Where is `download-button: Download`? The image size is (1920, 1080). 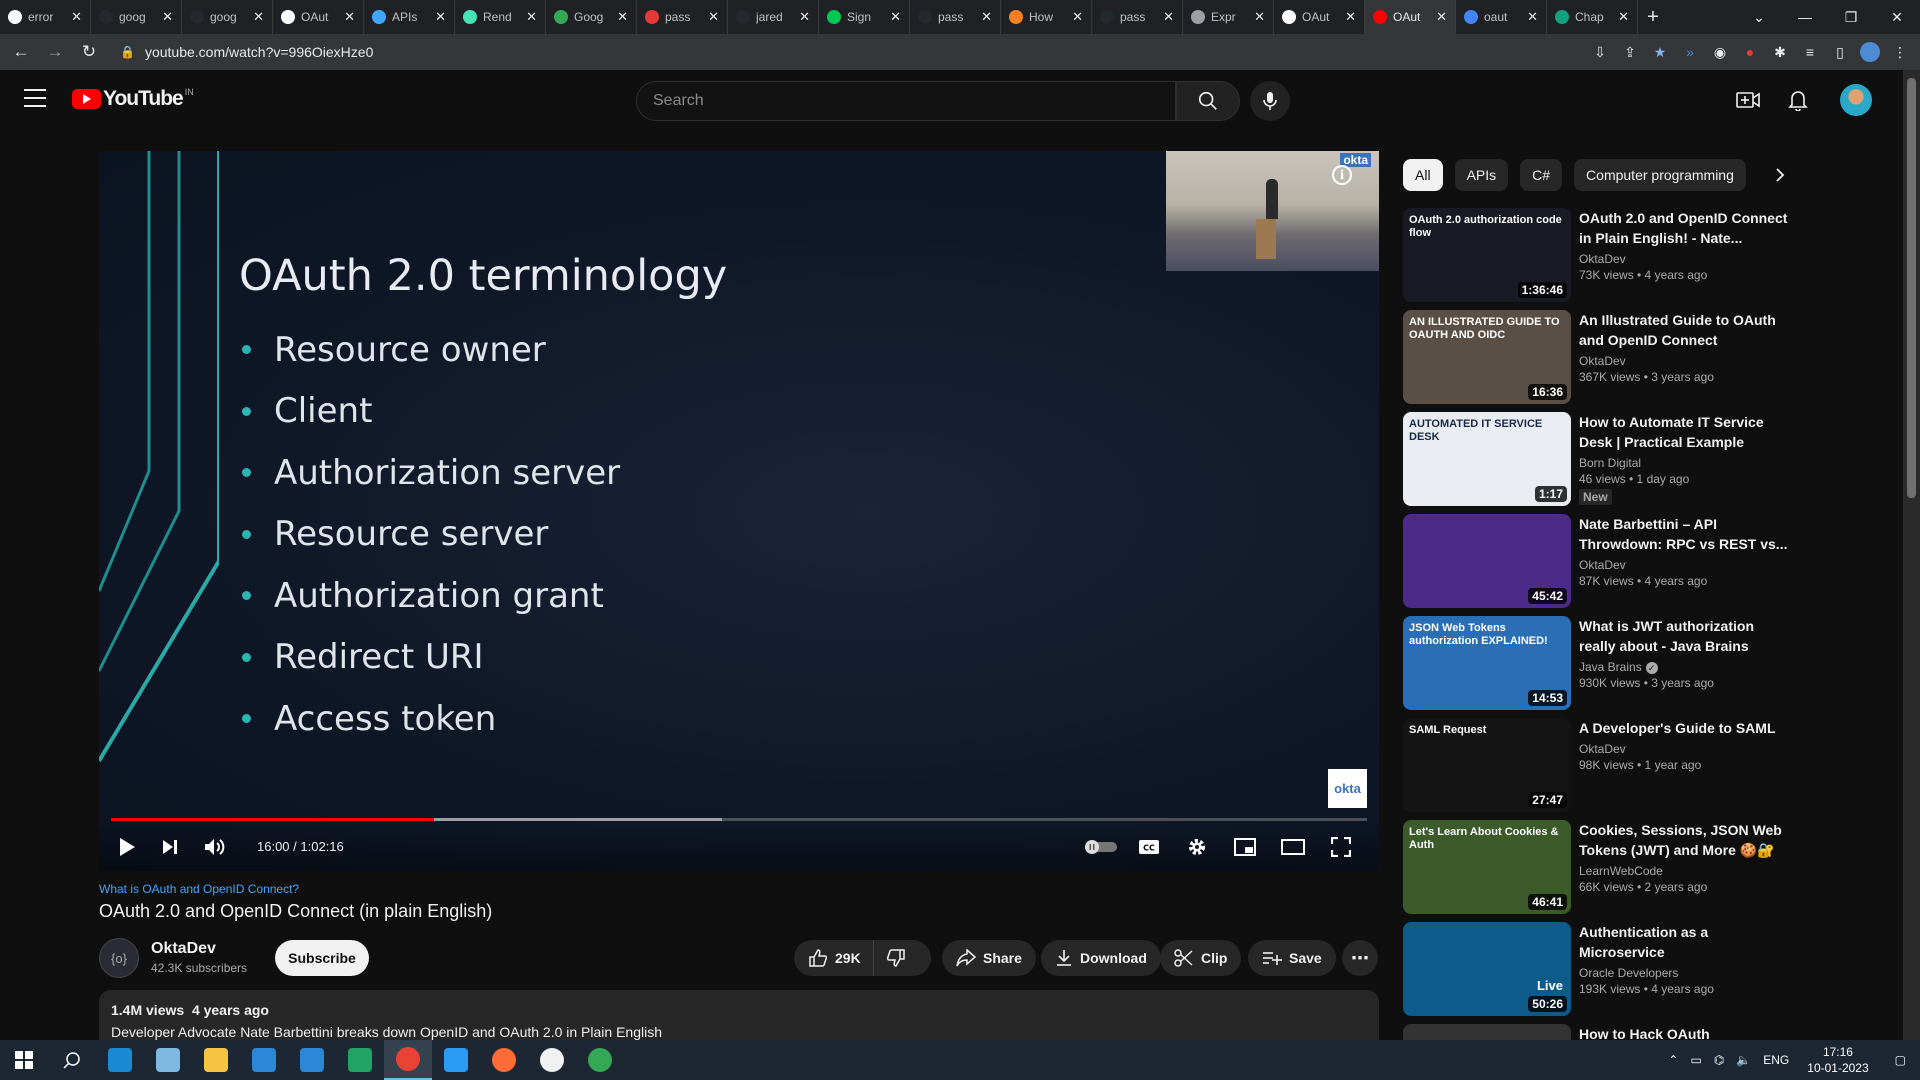
download-button: Download is located at coordinates (1101, 958).